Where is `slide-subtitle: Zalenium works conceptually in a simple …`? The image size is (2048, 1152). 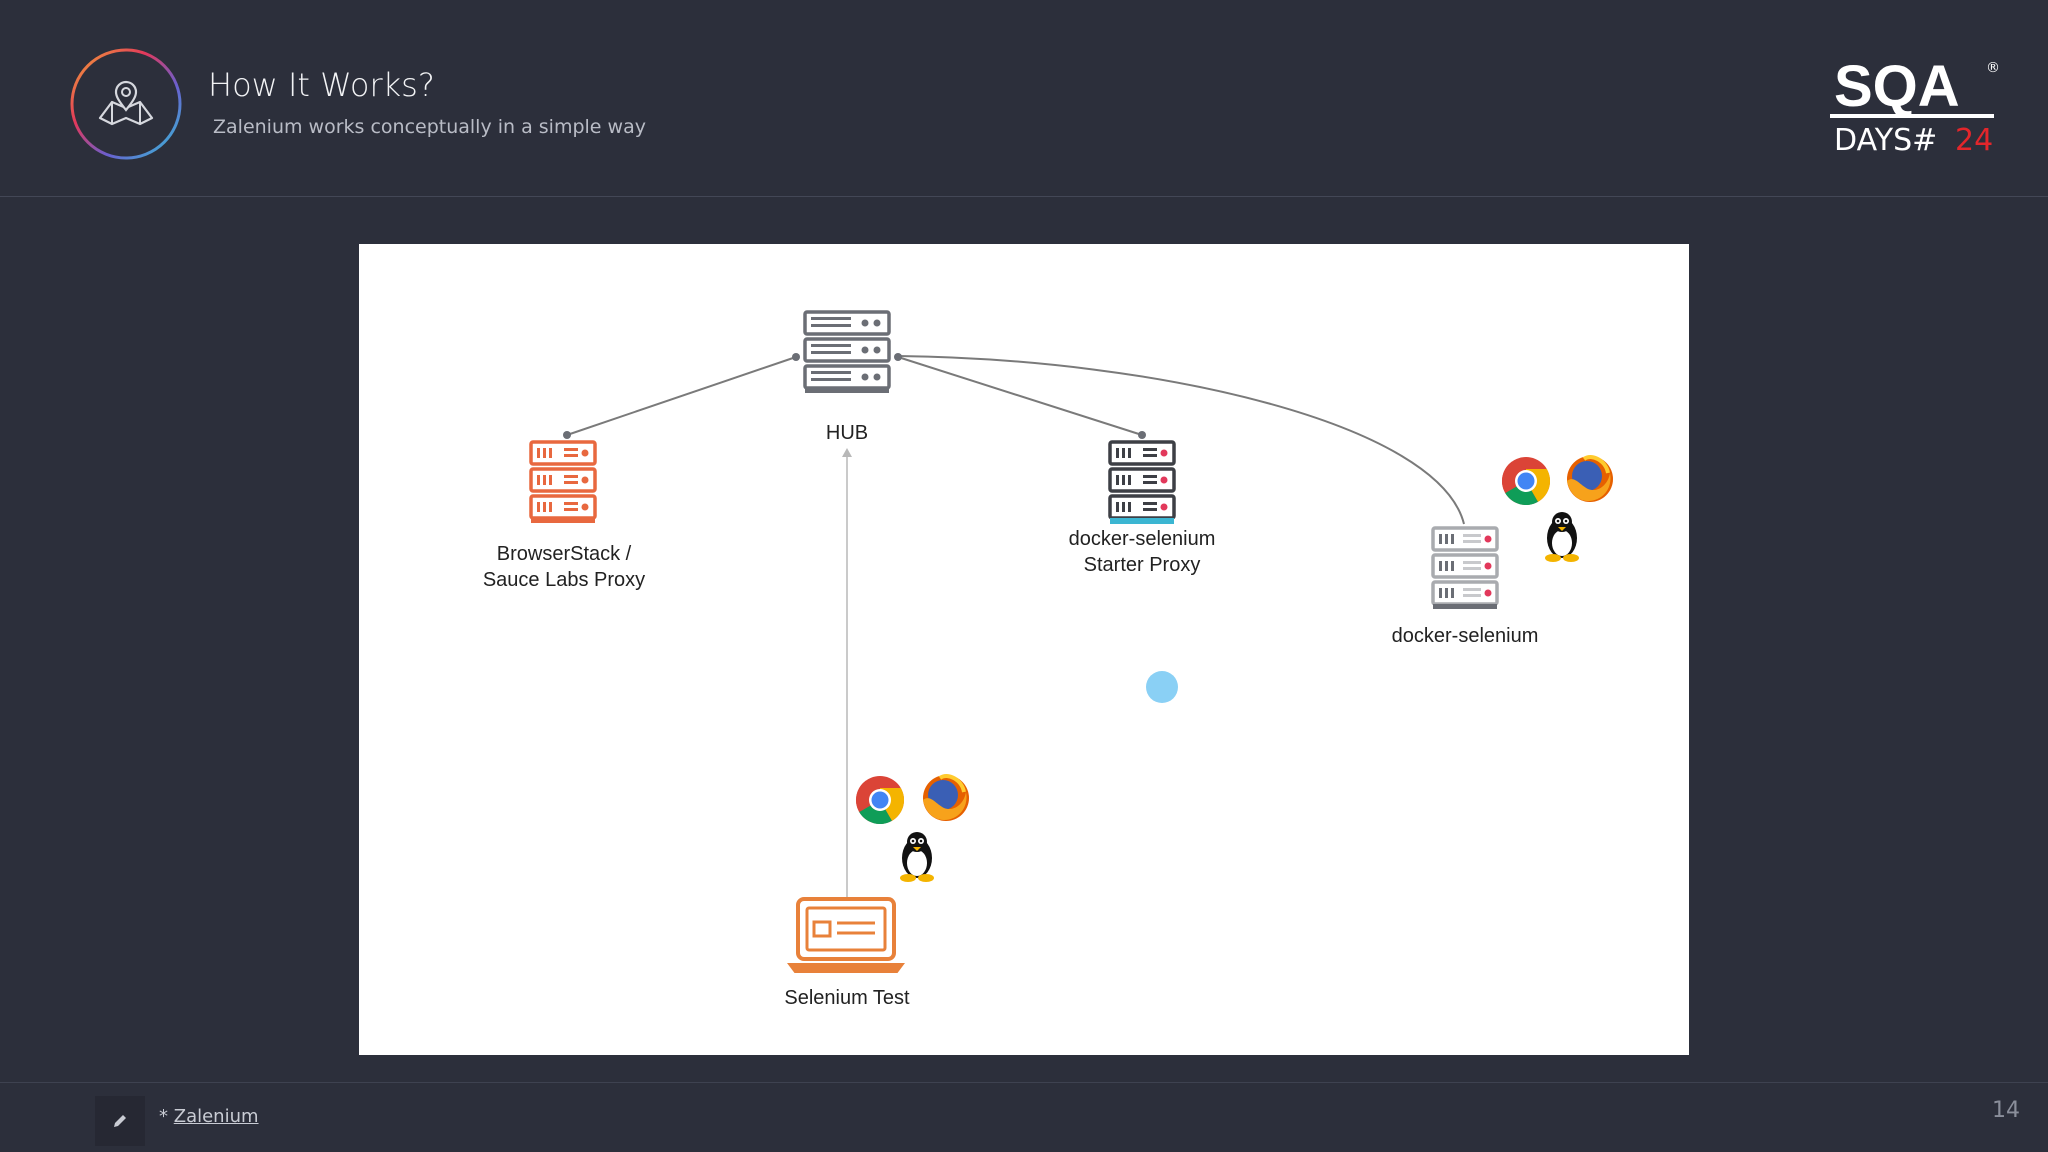 slide-subtitle: Zalenium works conceptually in a simple … is located at coordinates (429, 127).